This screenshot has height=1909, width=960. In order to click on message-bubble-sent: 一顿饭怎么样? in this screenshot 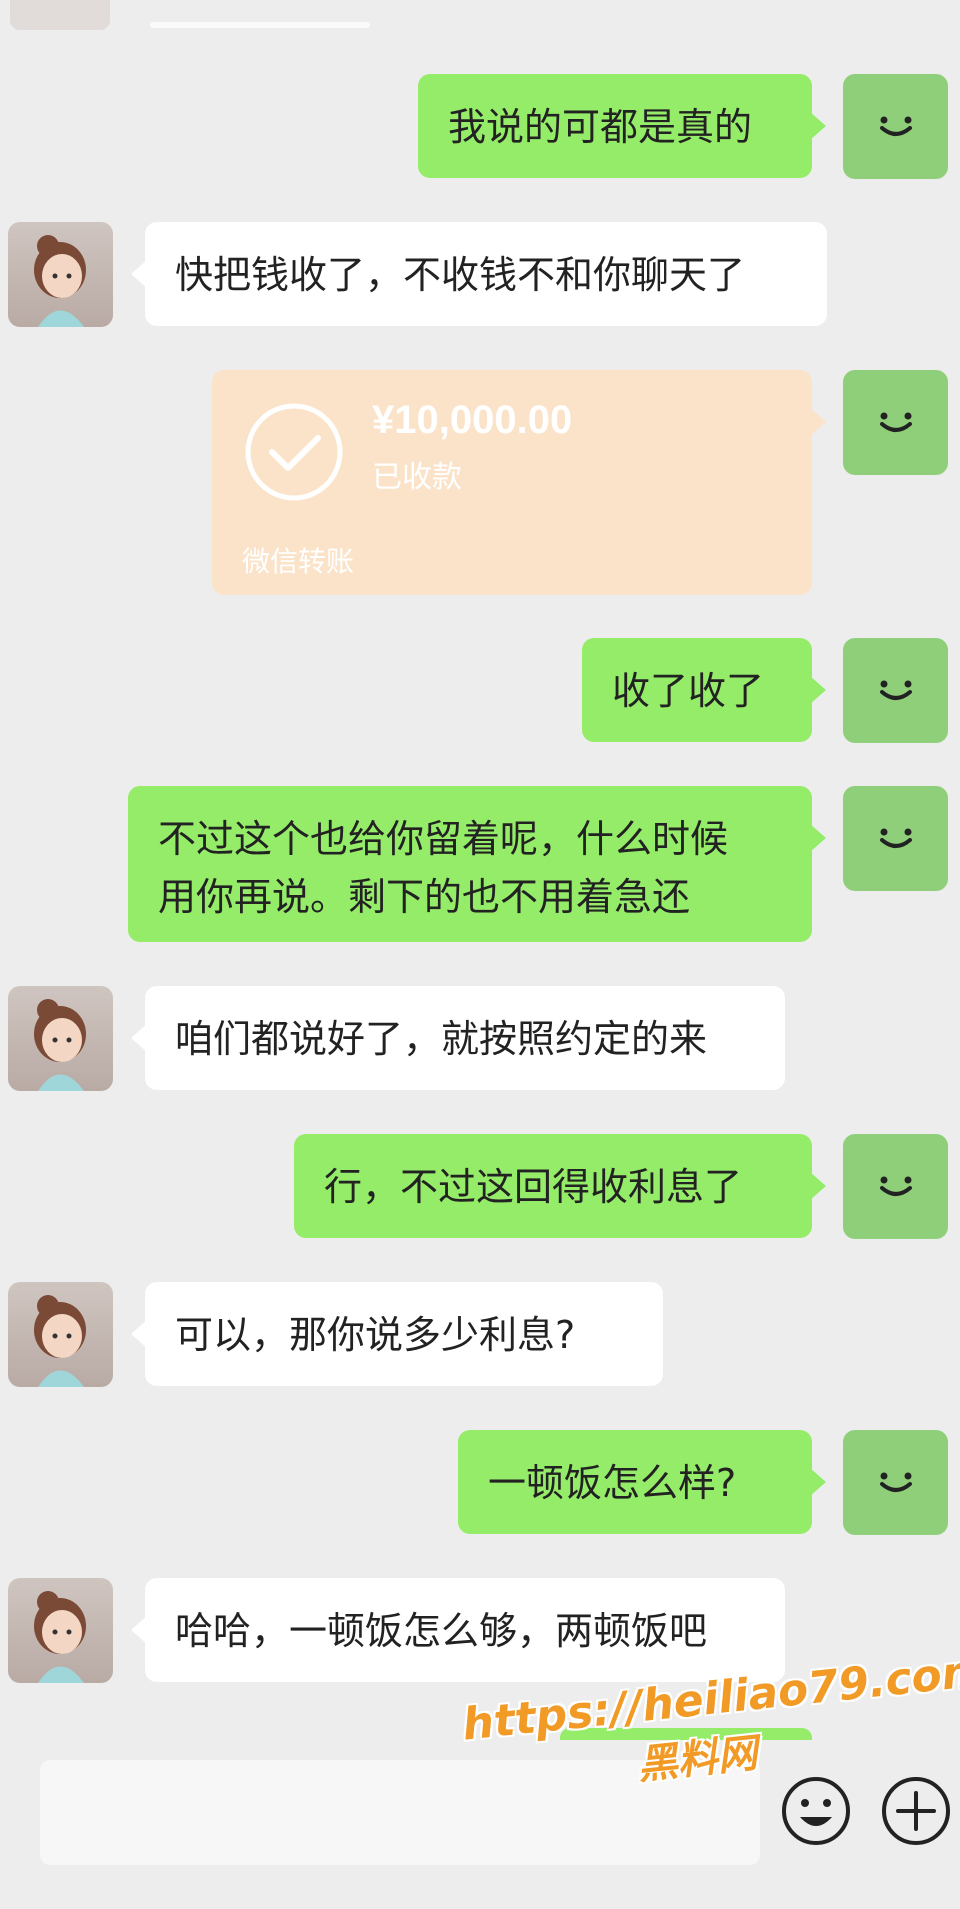, I will do `click(642, 1482)`.